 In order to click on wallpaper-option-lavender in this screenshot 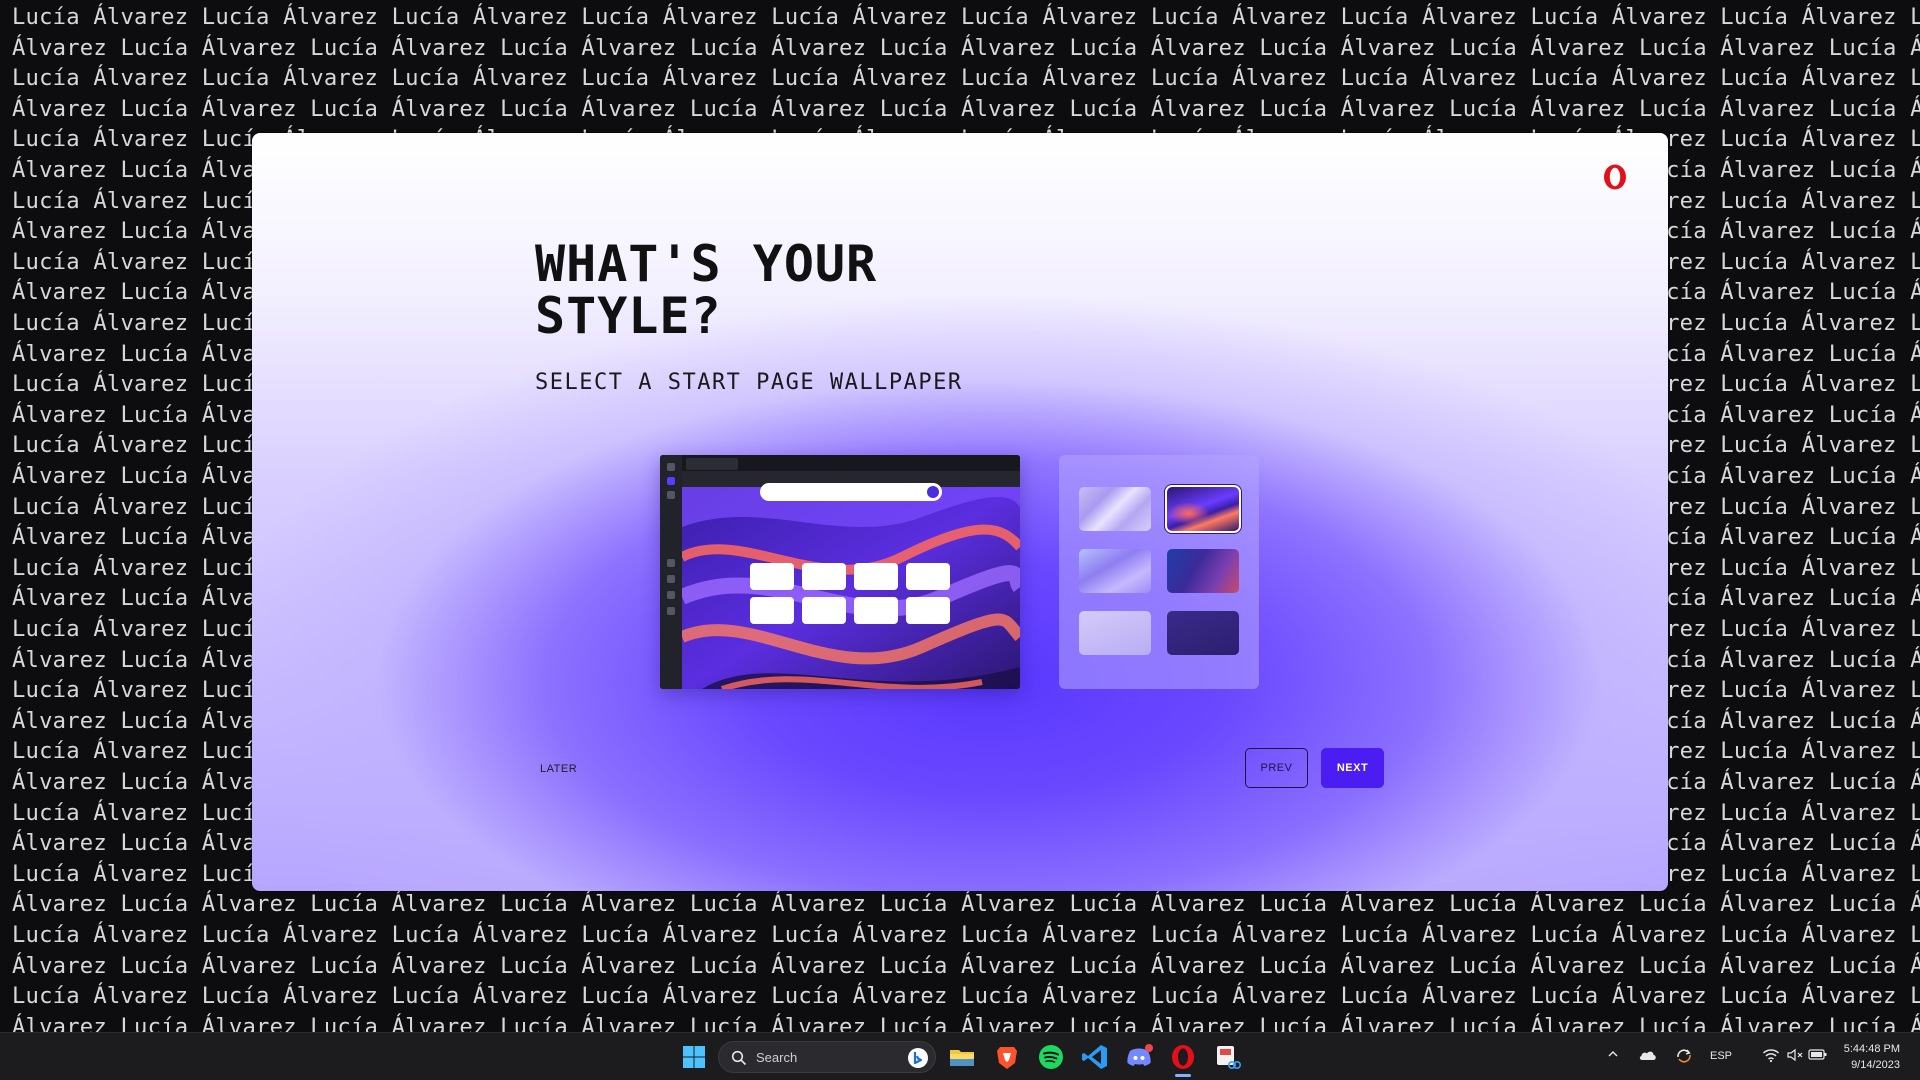, I will do `click(1115, 633)`.